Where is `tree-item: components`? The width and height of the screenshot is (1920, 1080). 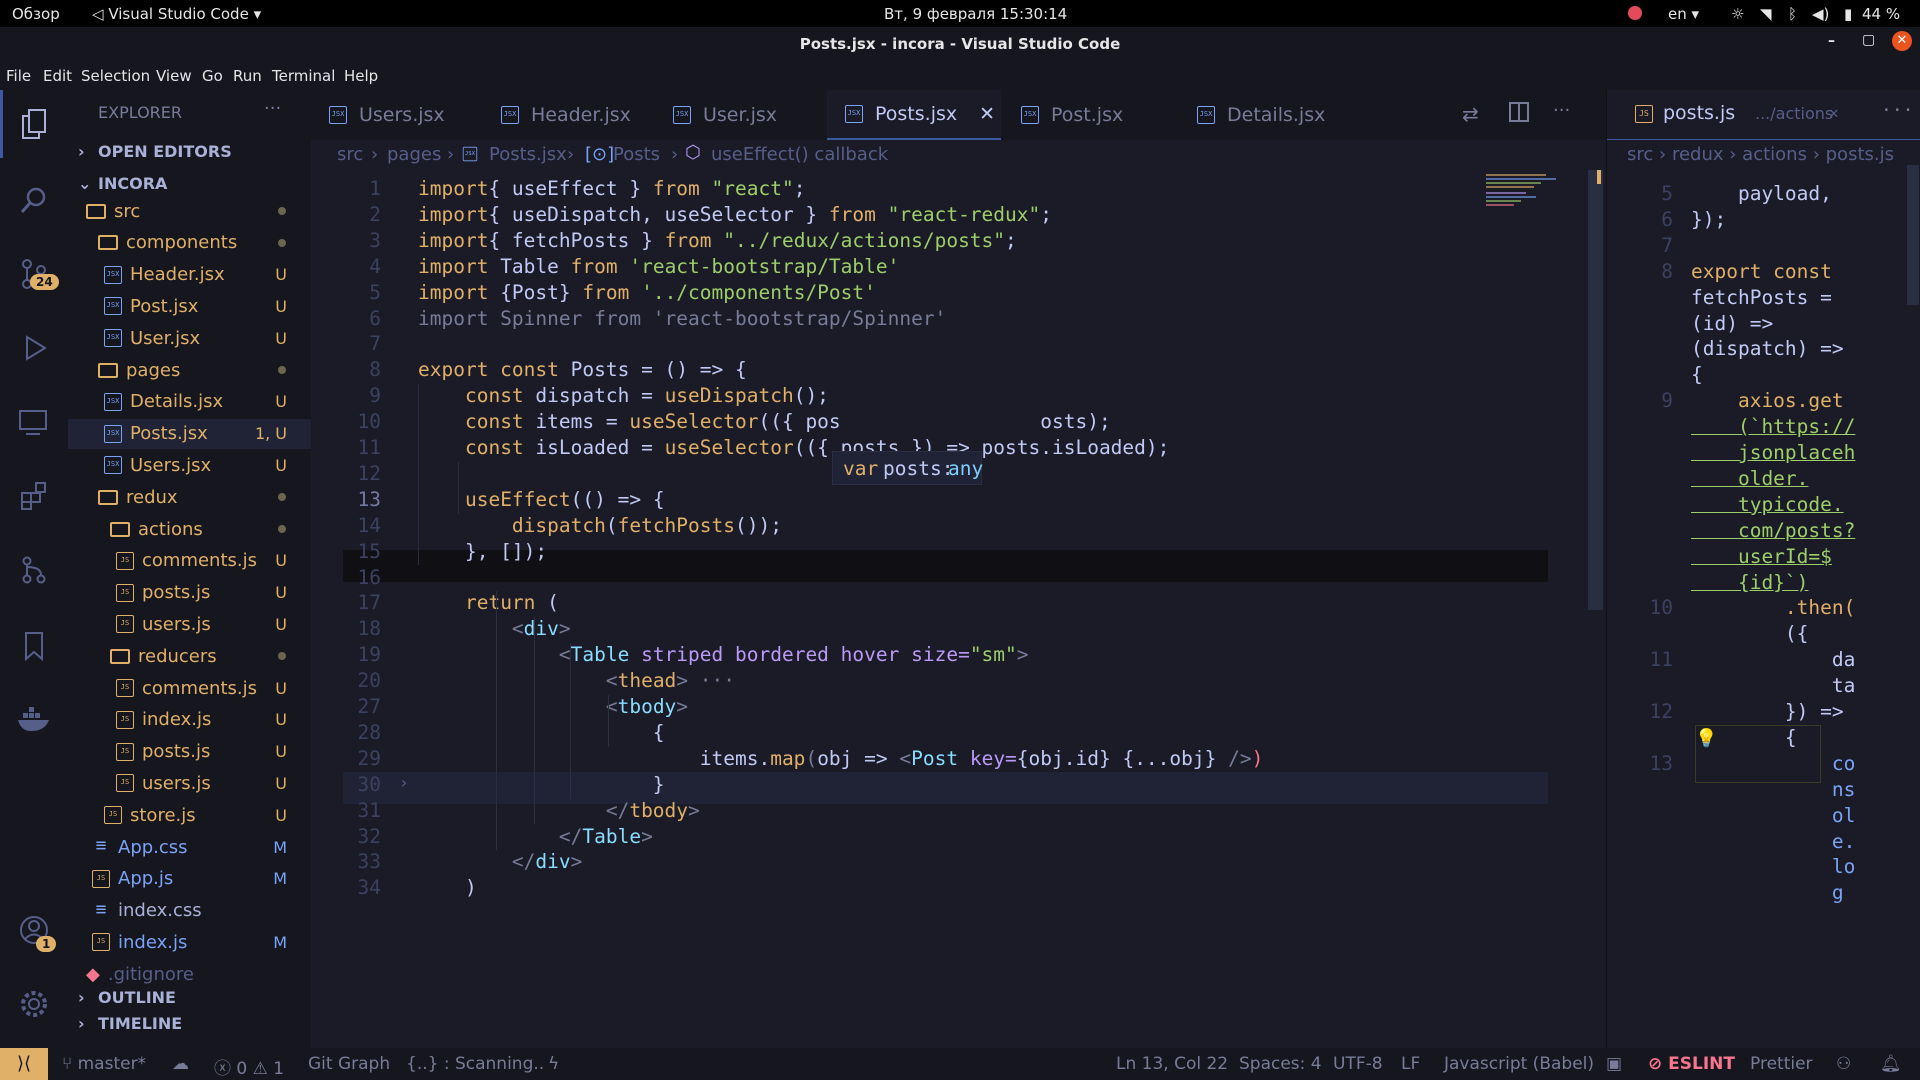
tree-item: components is located at coordinates (189, 243).